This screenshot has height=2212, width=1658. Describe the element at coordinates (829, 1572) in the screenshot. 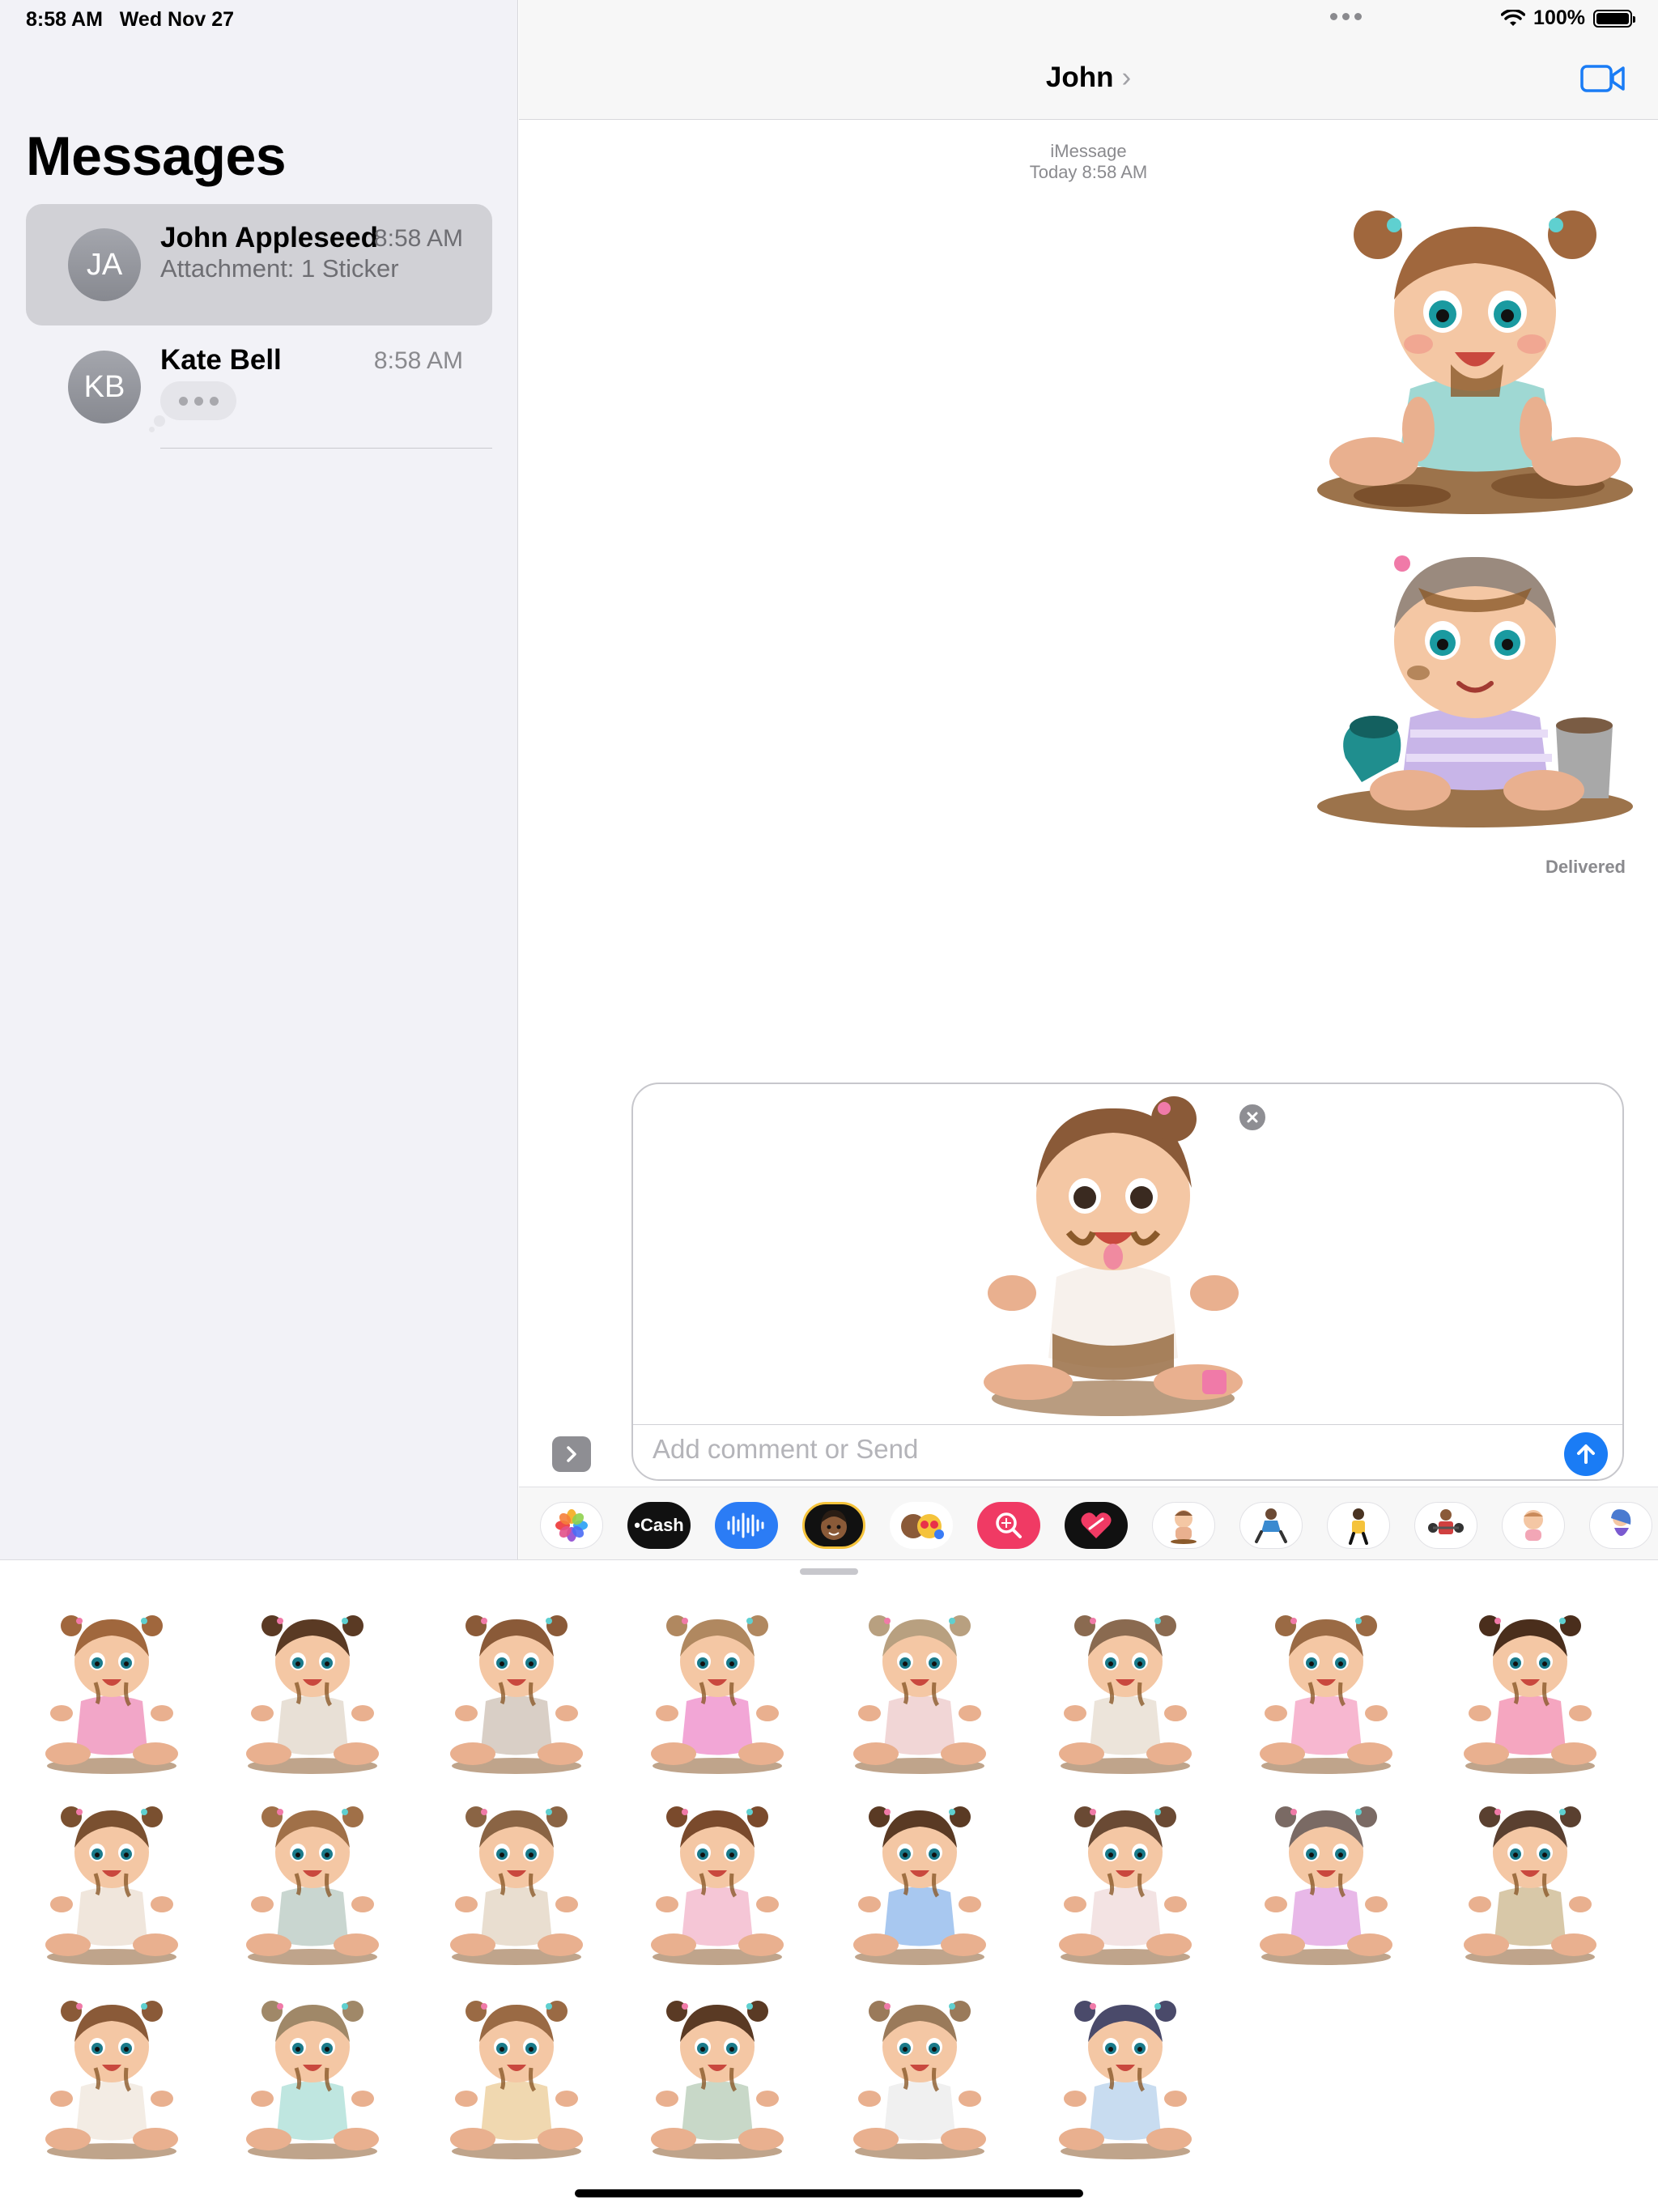

I see `drawer-grabber` at that location.